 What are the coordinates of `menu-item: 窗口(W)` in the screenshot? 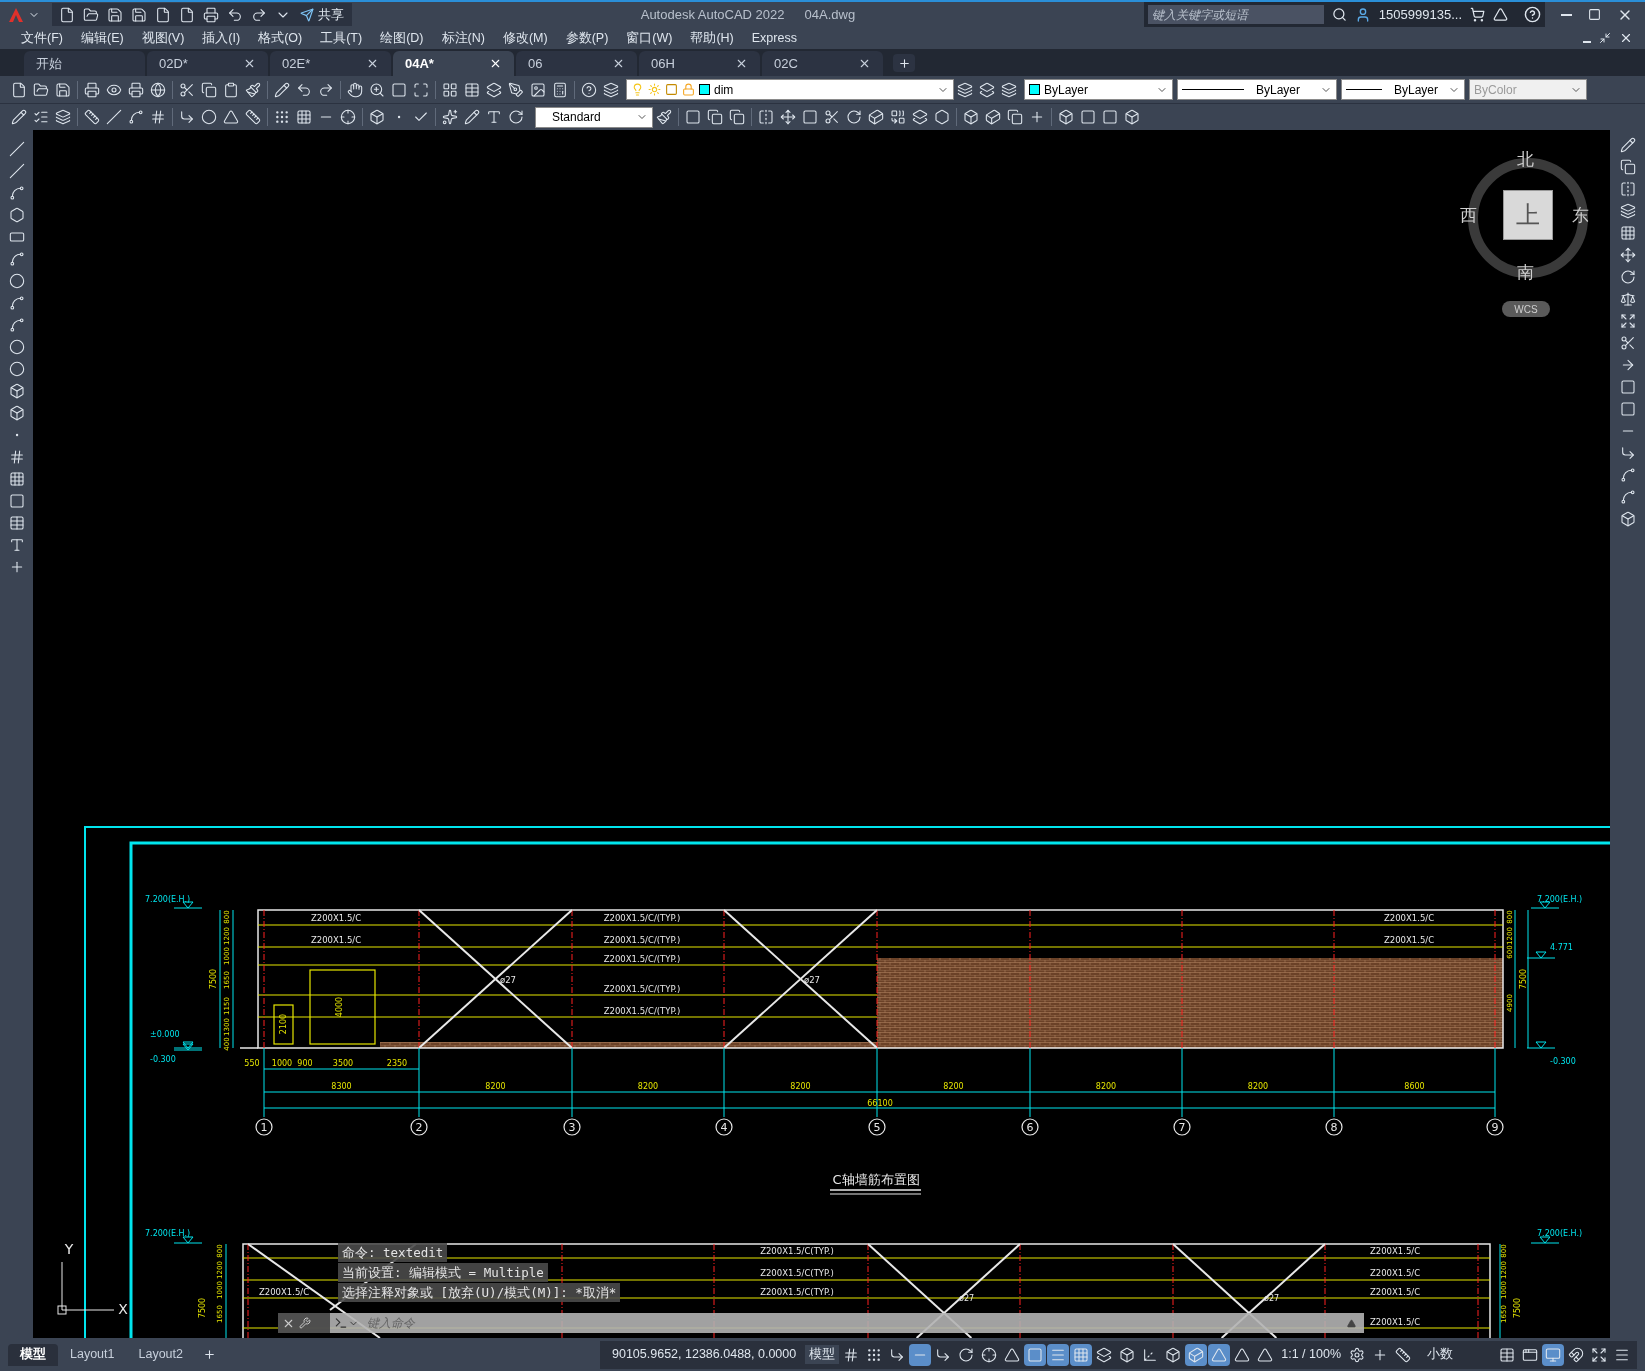 It's located at (649, 38).